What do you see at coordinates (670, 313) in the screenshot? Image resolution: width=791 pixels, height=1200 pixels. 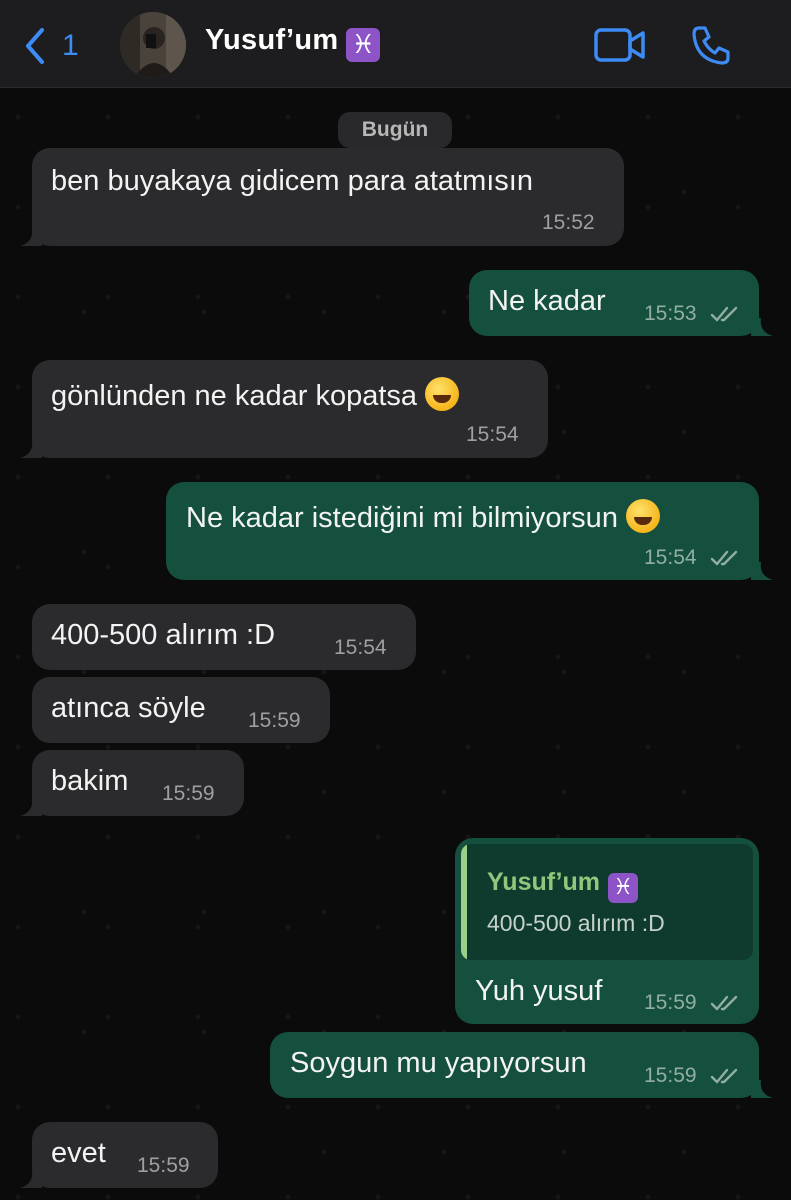 I see `message-time: 15:53` at bounding box center [670, 313].